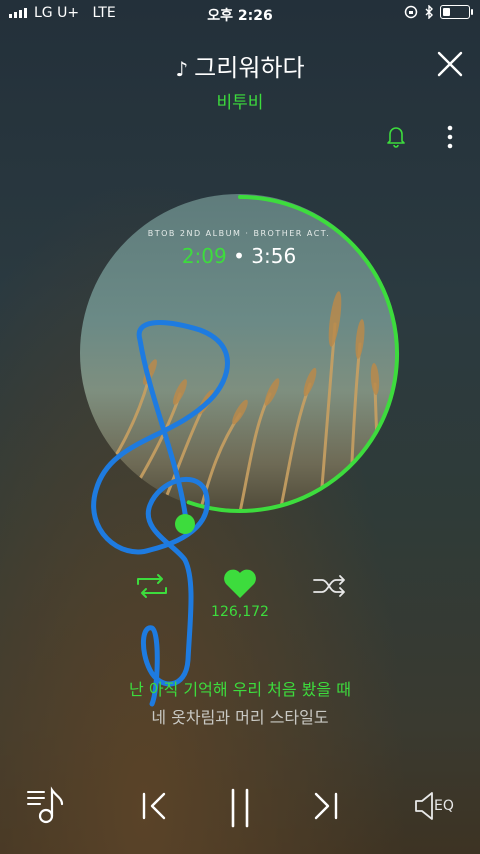  What do you see at coordinates (240, 688) in the screenshot?
I see `current-lyric: 난 아직 기억해 우리 처음 봤을 때` at bounding box center [240, 688].